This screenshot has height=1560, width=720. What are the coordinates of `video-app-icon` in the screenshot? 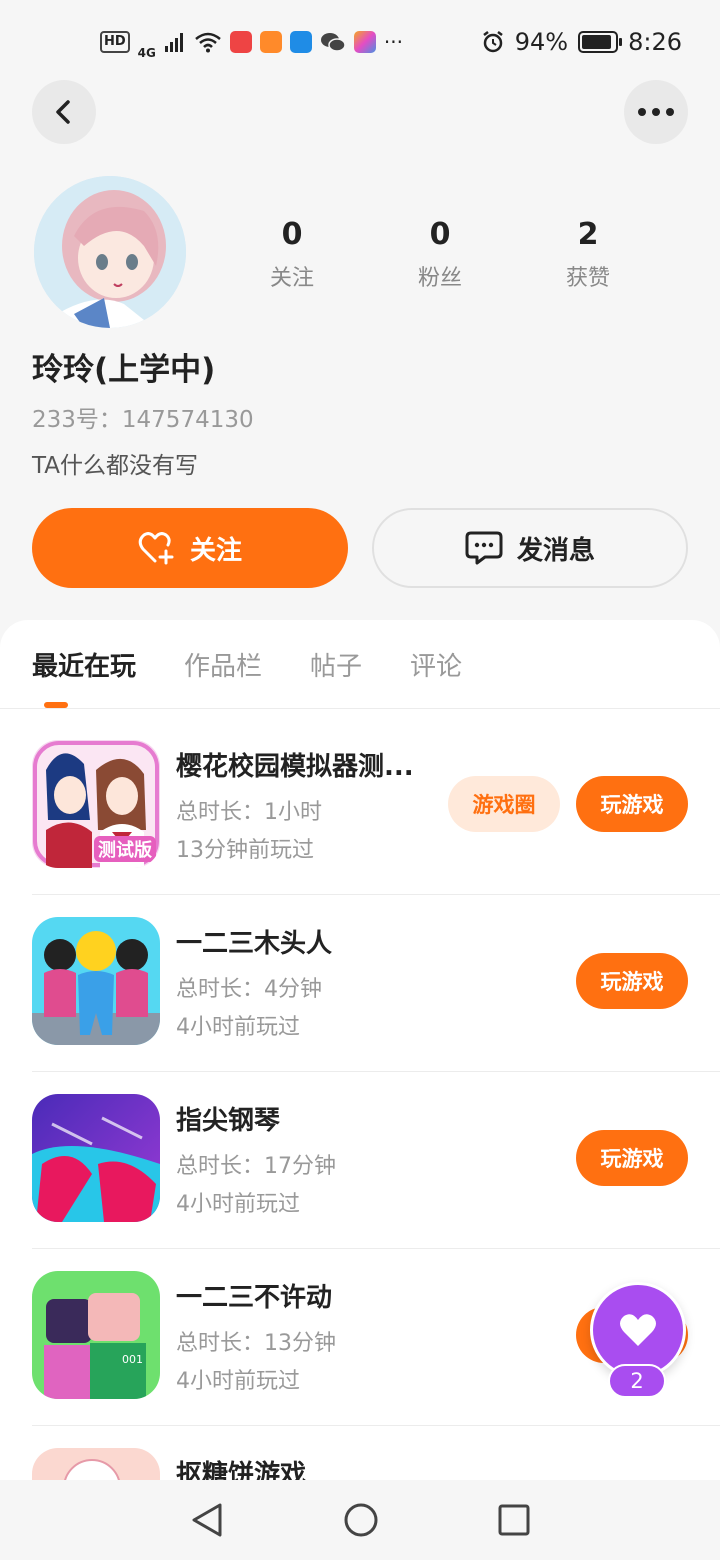 It's located at (270, 42).